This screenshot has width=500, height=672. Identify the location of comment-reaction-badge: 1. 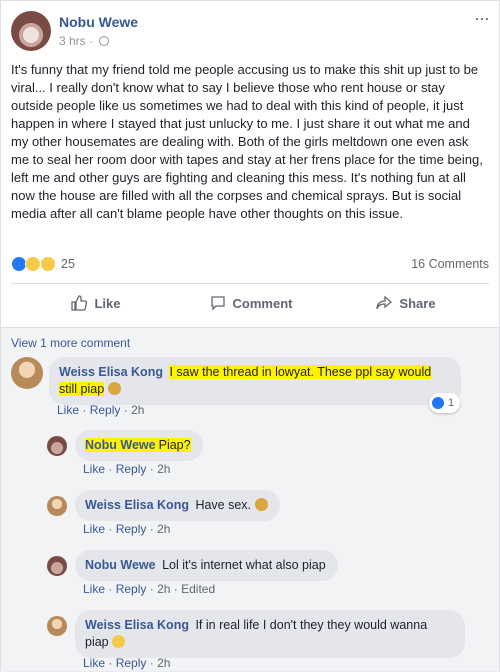
(445, 403).